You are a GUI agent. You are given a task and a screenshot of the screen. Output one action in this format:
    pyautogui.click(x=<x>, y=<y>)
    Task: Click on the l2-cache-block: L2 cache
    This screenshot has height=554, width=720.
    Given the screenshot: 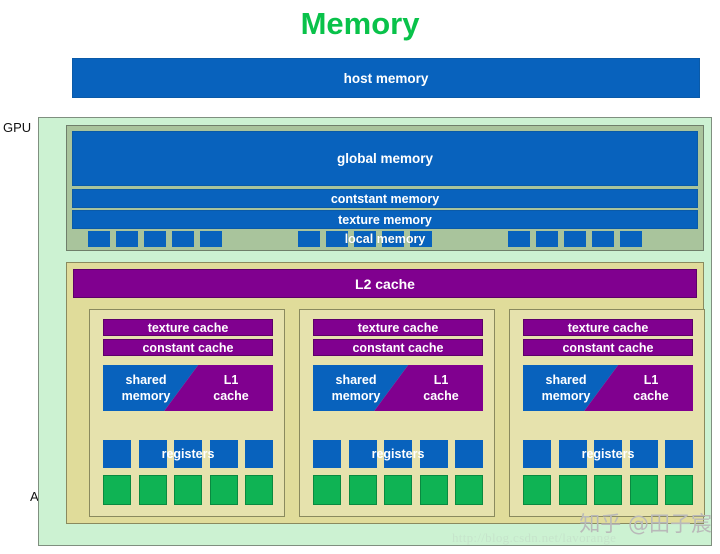 What is the action you would take?
    pyautogui.click(x=385, y=283)
    